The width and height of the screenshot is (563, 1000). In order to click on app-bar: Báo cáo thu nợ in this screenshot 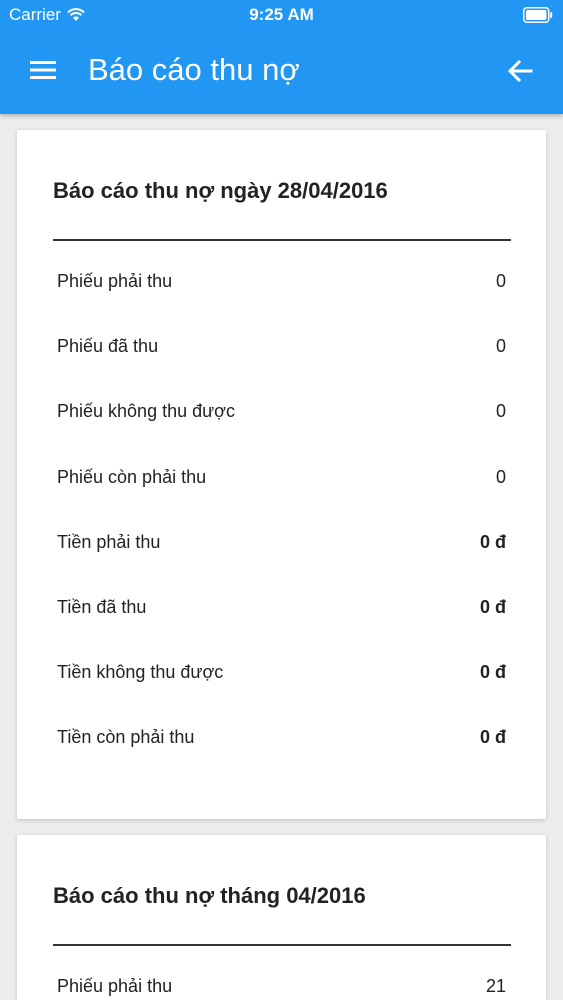, I will do `click(281, 72)`.